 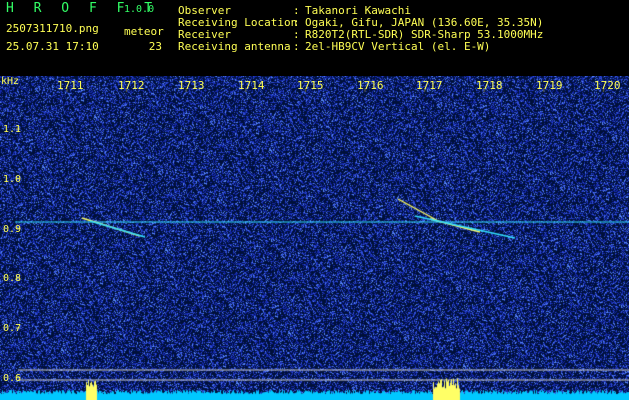 What do you see at coordinates (12, 179) in the screenshot?
I see `y-tick-label: 1.0` at bounding box center [12, 179].